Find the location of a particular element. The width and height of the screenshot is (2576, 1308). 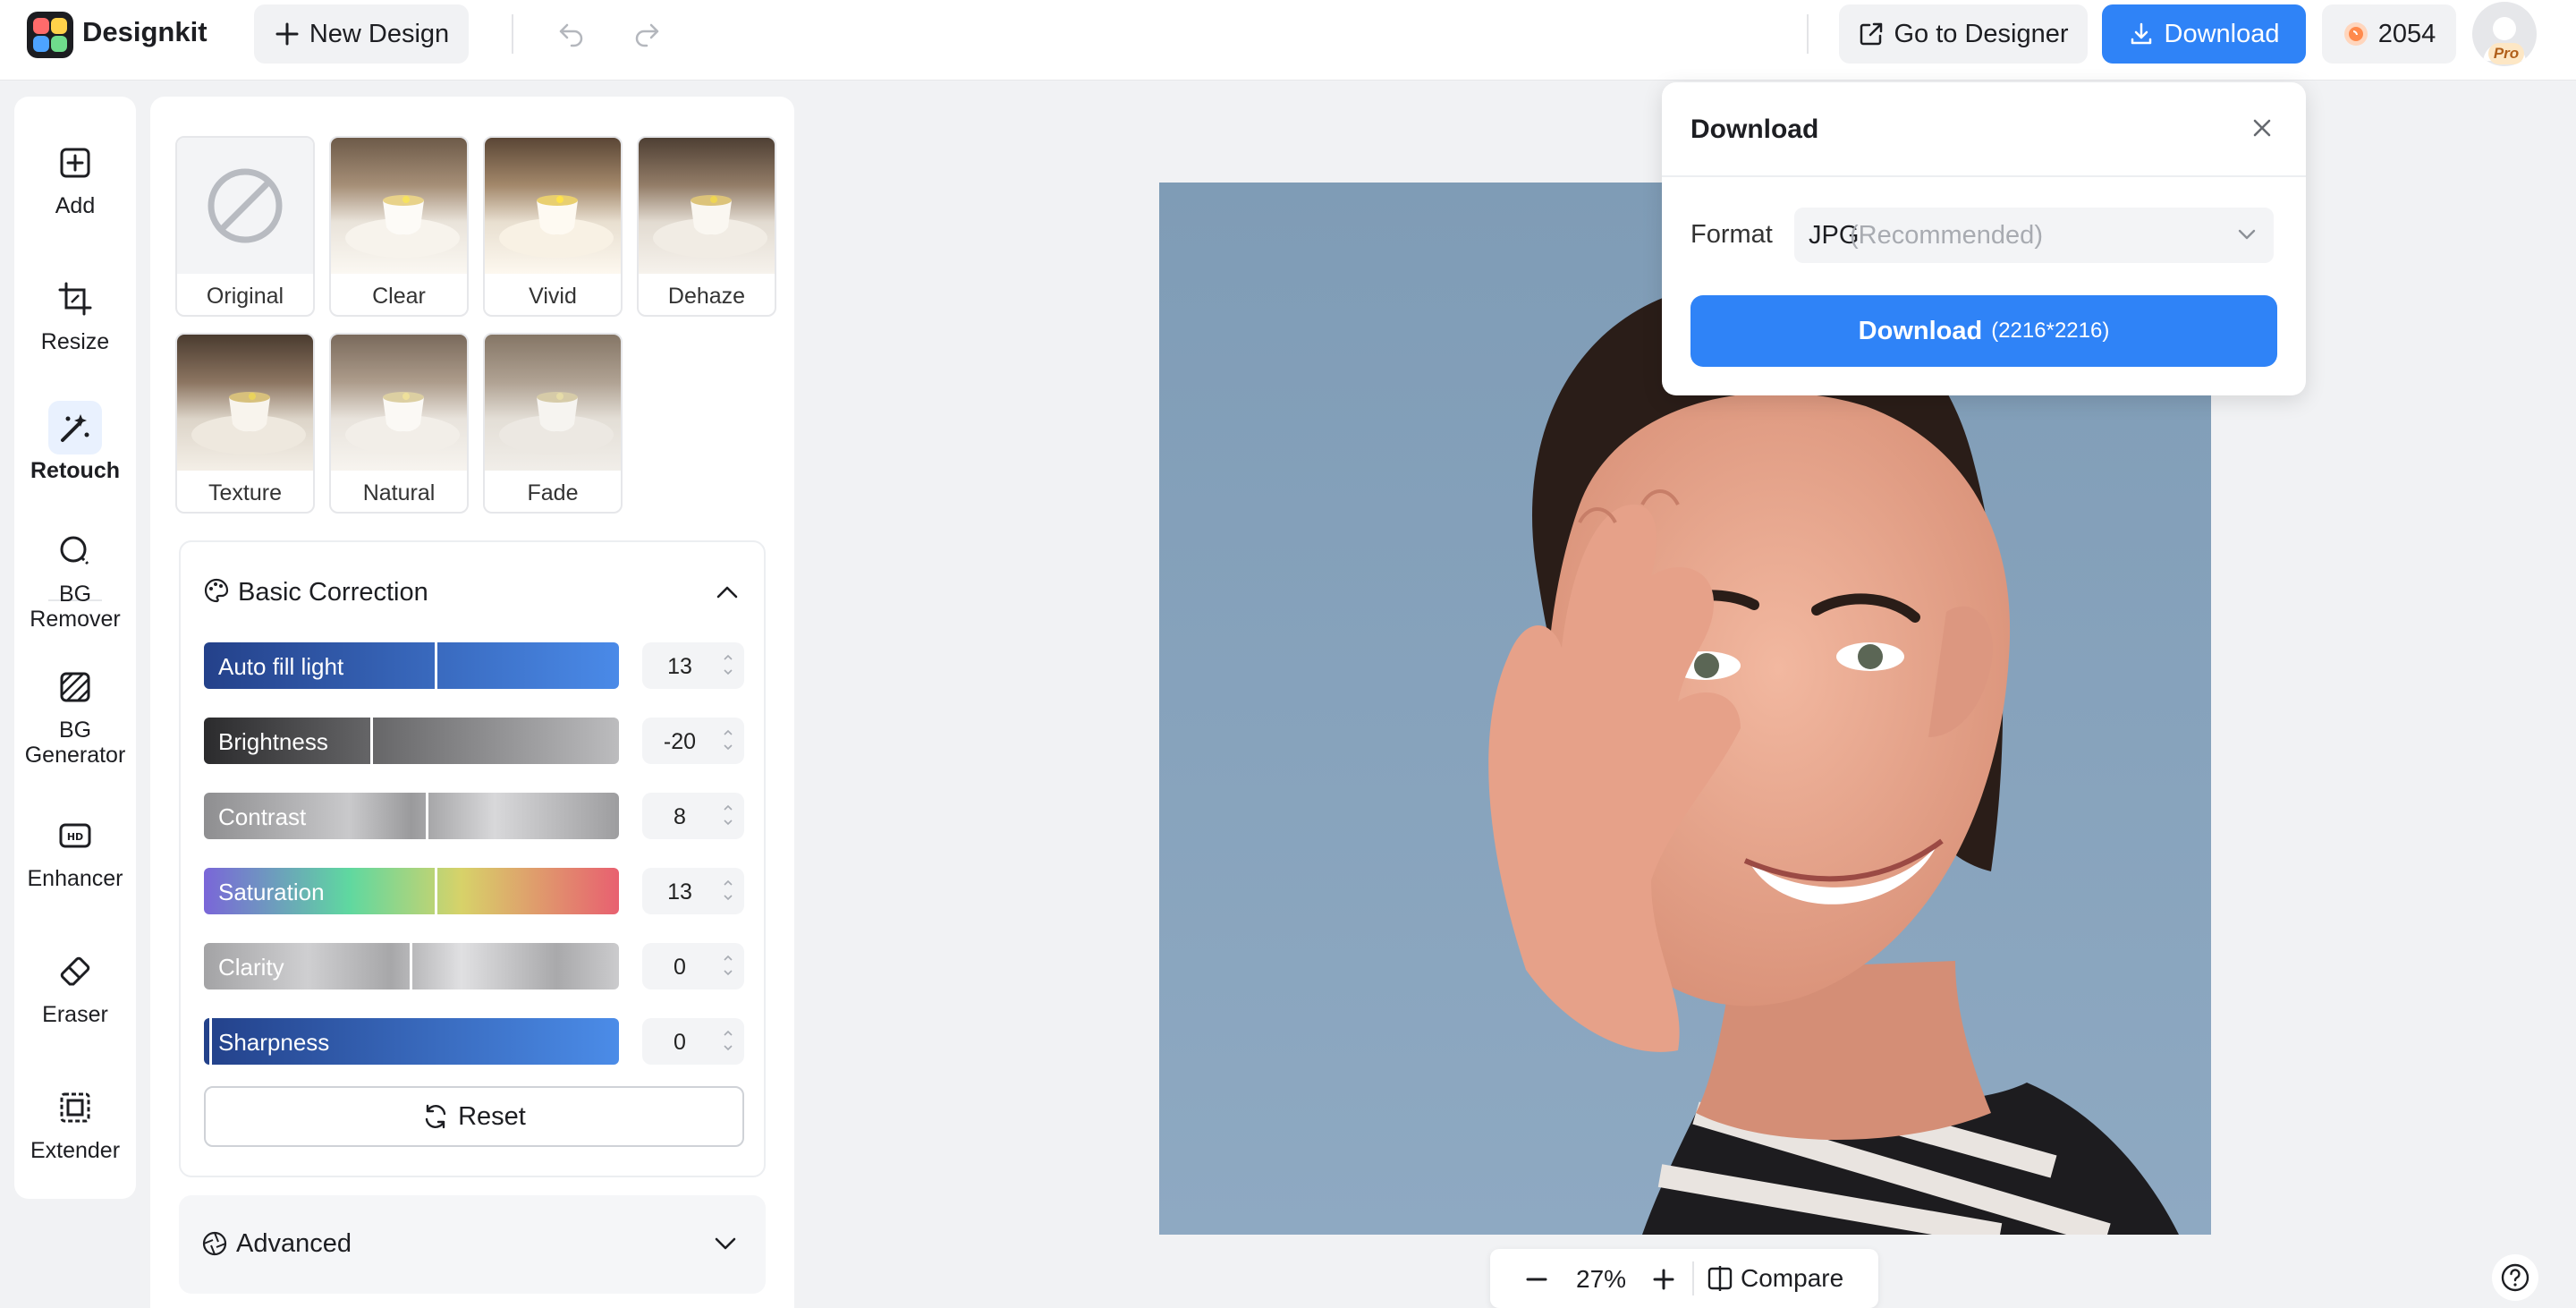

sidebar-item-bg-generator: BG Generator is located at coordinates (75, 714).